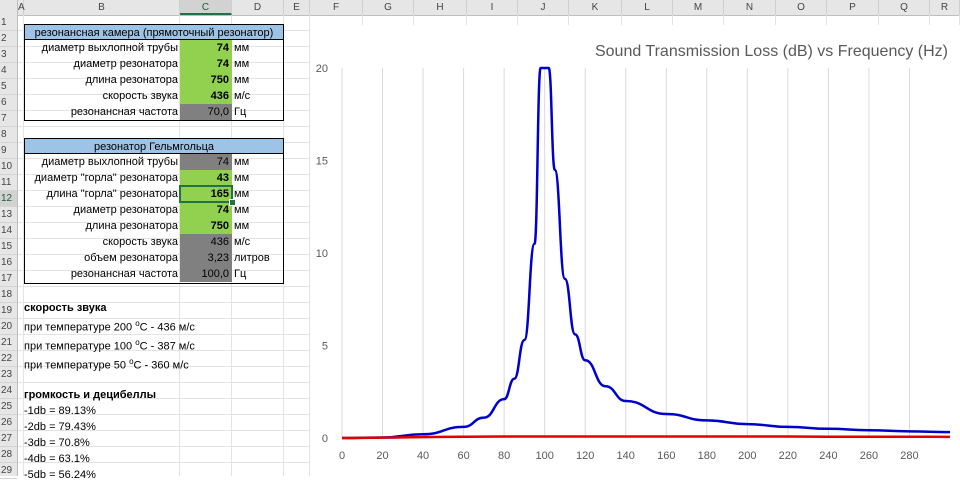 The image size is (960, 483). I want to click on param-label: диаметр "горла" резонатора, so click(102, 178).